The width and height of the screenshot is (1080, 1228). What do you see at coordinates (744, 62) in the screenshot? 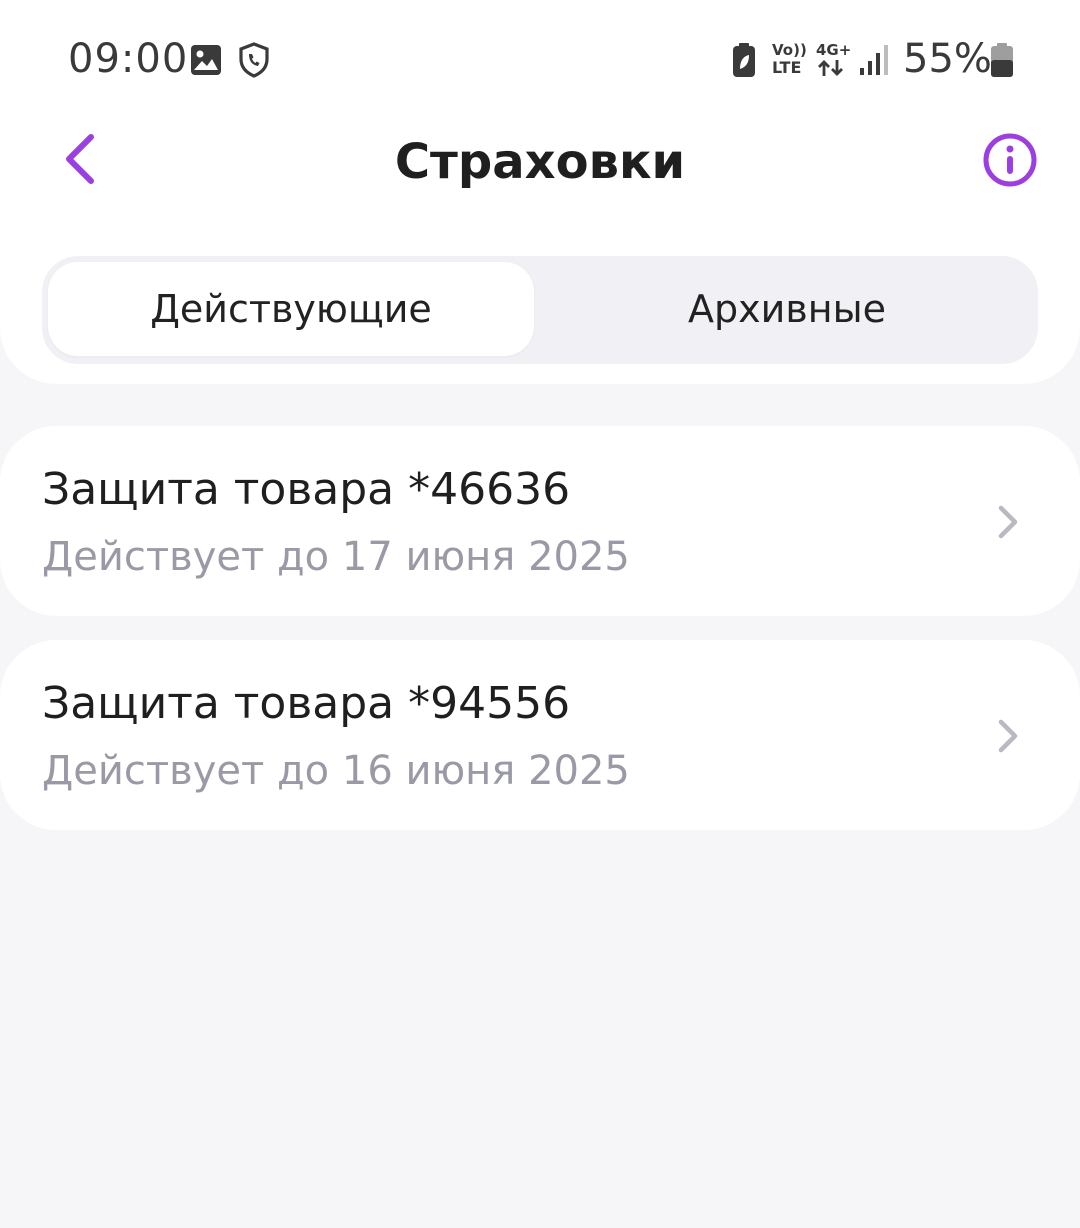
I see `battery-saver-icon` at bounding box center [744, 62].